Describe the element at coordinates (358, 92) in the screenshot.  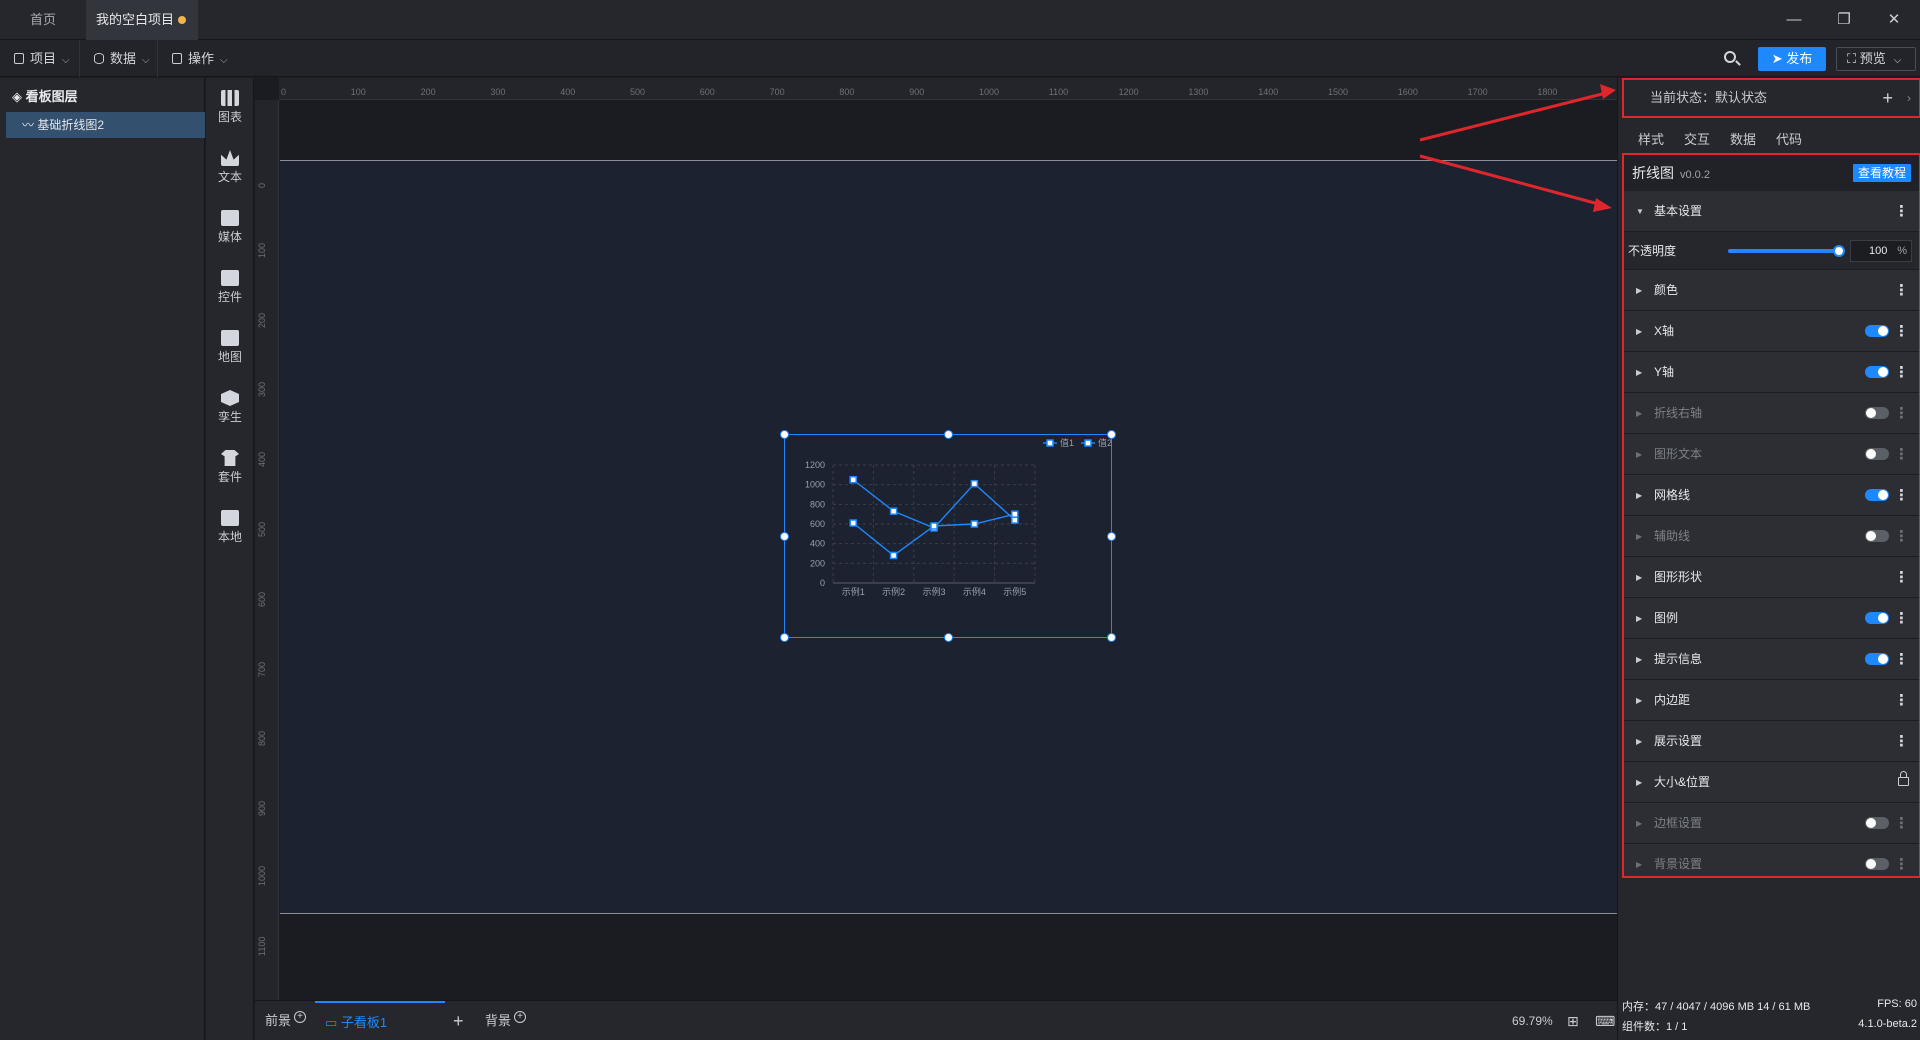
I see `ruler-tick: 100` at that location.